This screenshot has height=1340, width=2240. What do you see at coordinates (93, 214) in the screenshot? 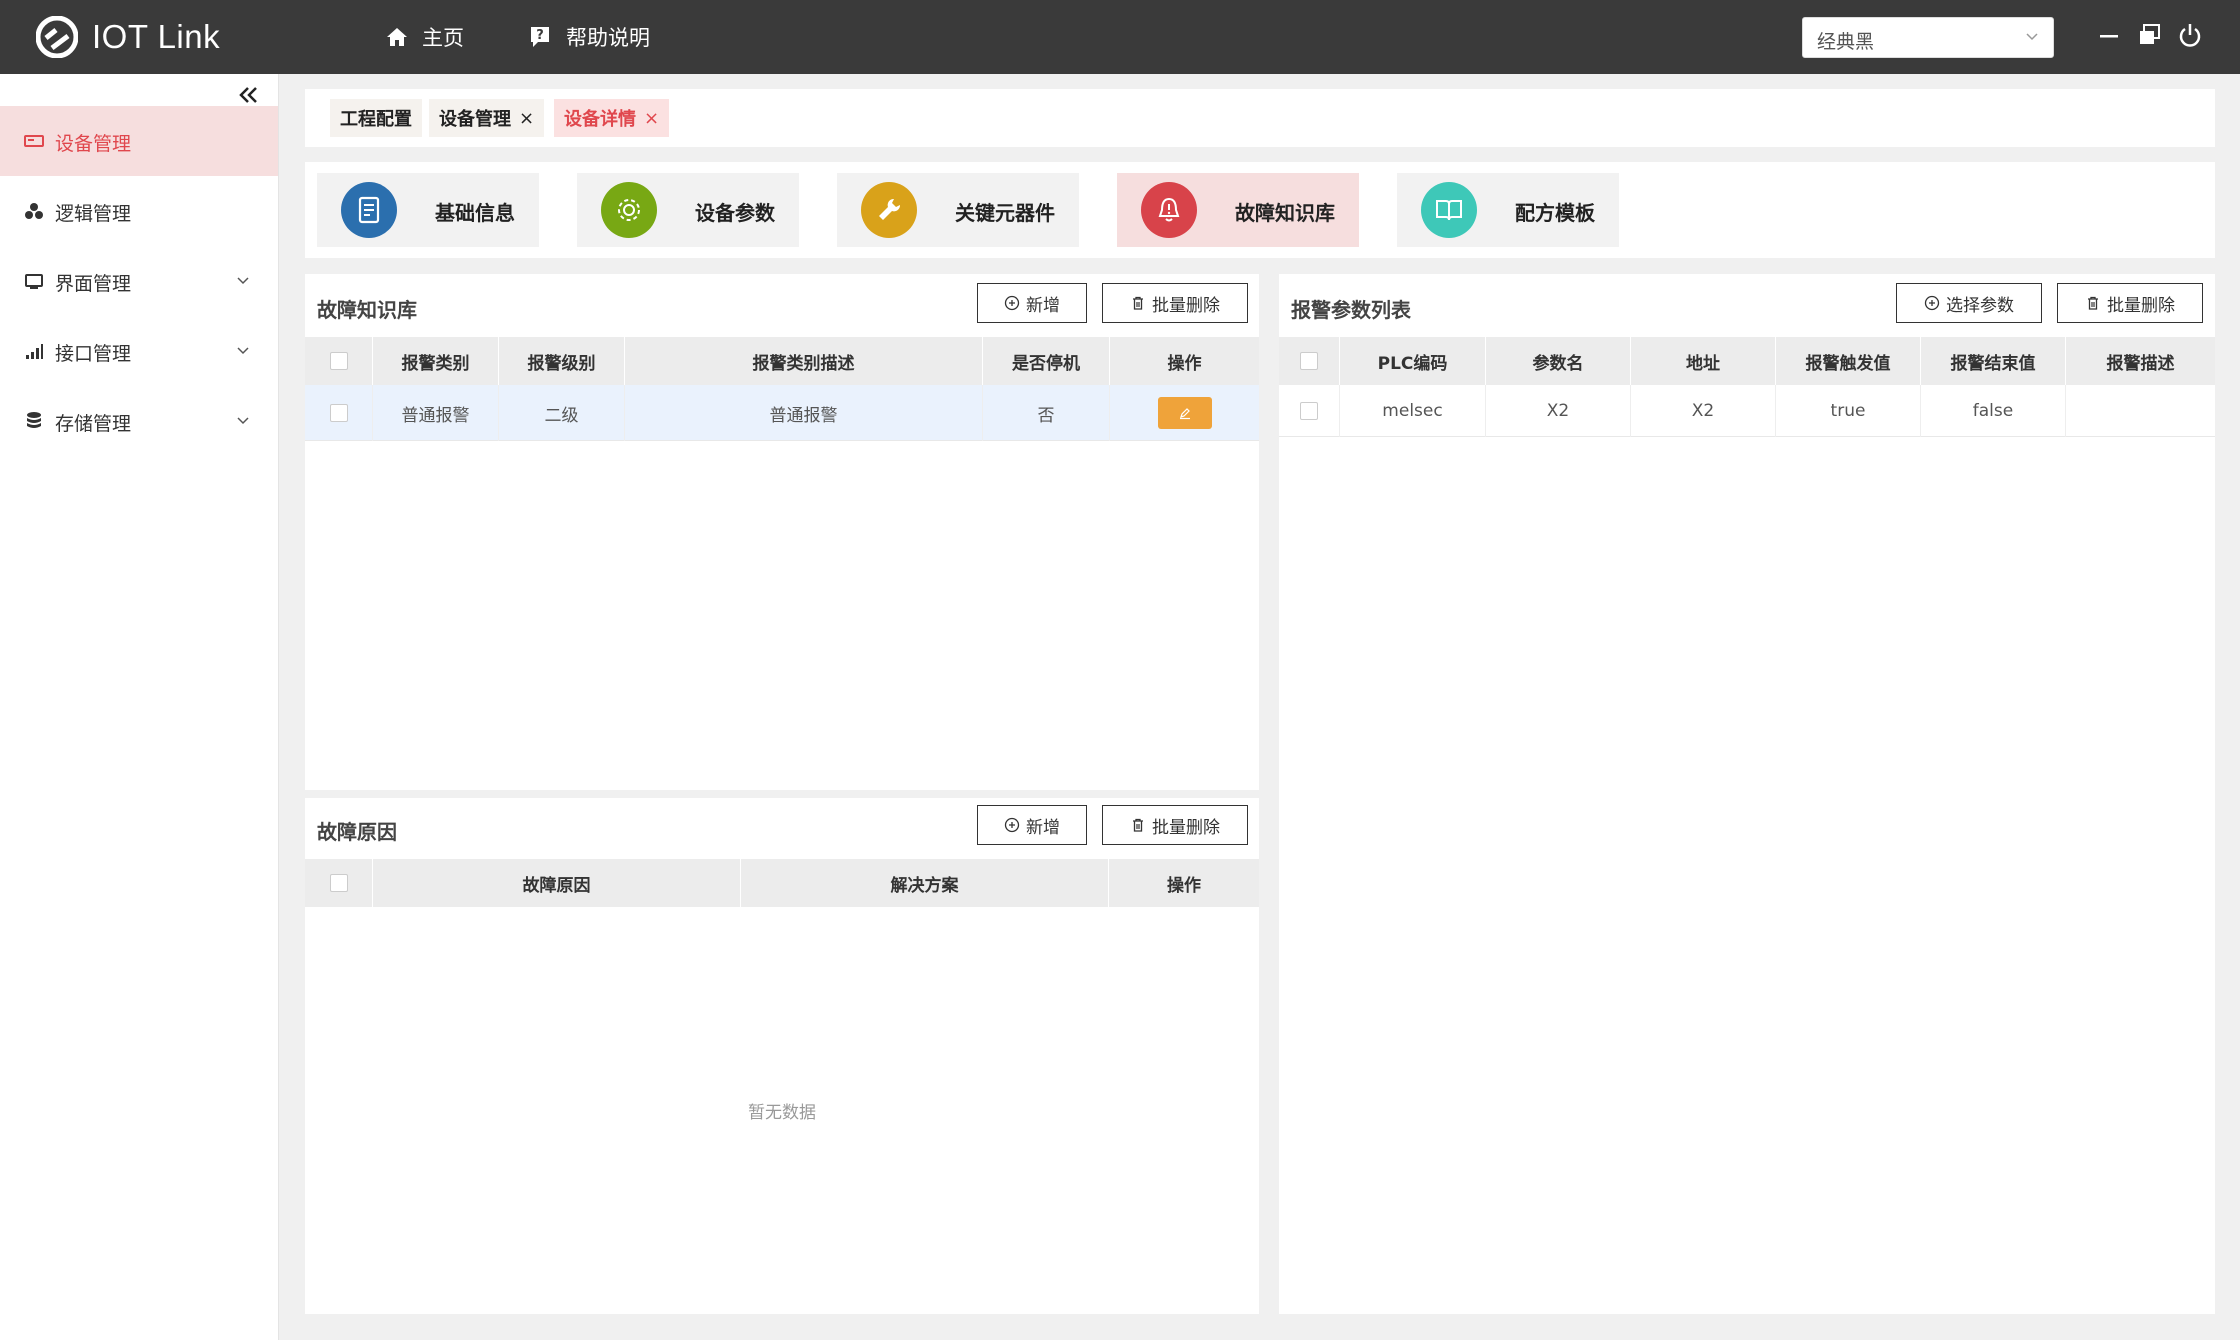
I see `sidebar-item-label: 逻辑管理` at bounding box center [93, 214].